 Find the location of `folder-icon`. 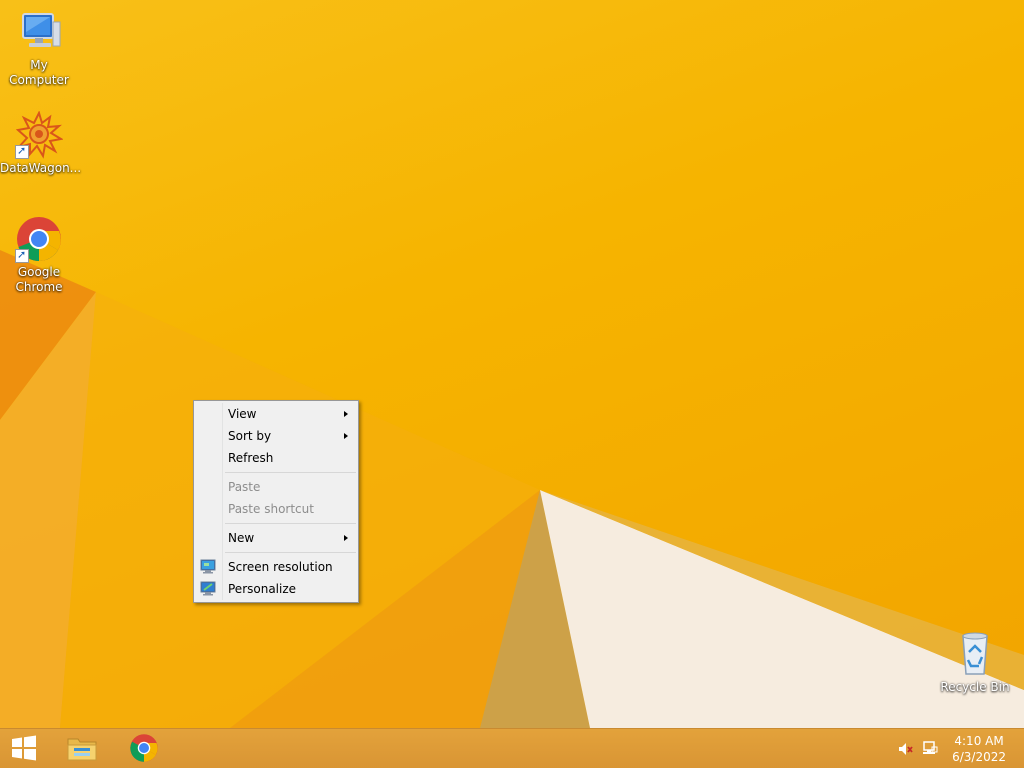

folder-icon is located at coordinates (82, 749).